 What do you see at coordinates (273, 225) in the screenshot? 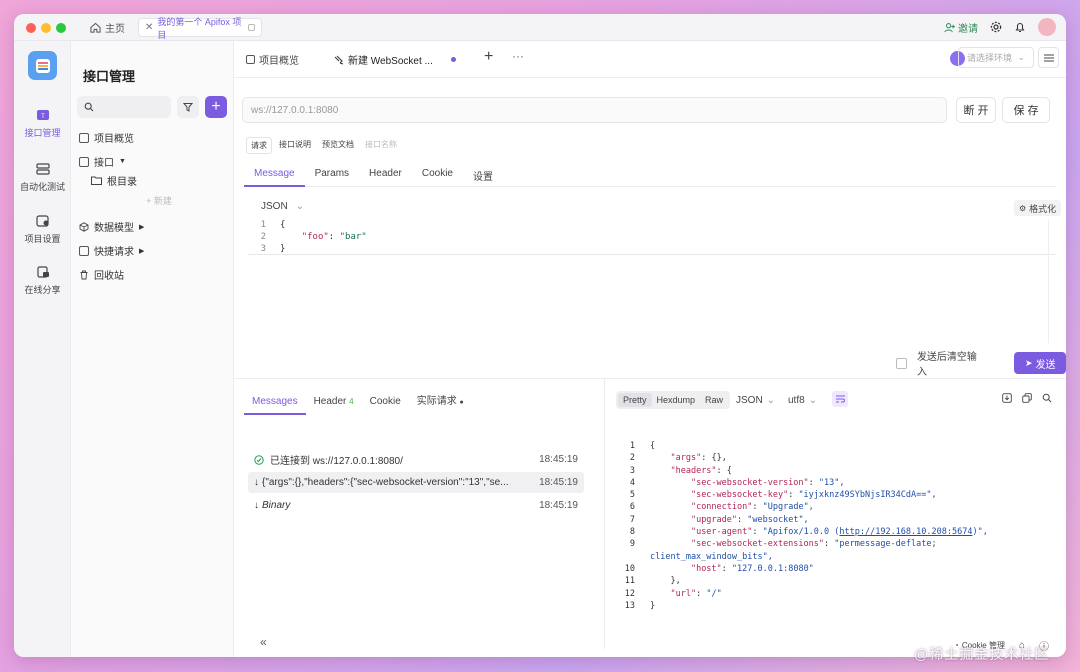
I see `code-line: 1{` at bounding box center [273, 225].